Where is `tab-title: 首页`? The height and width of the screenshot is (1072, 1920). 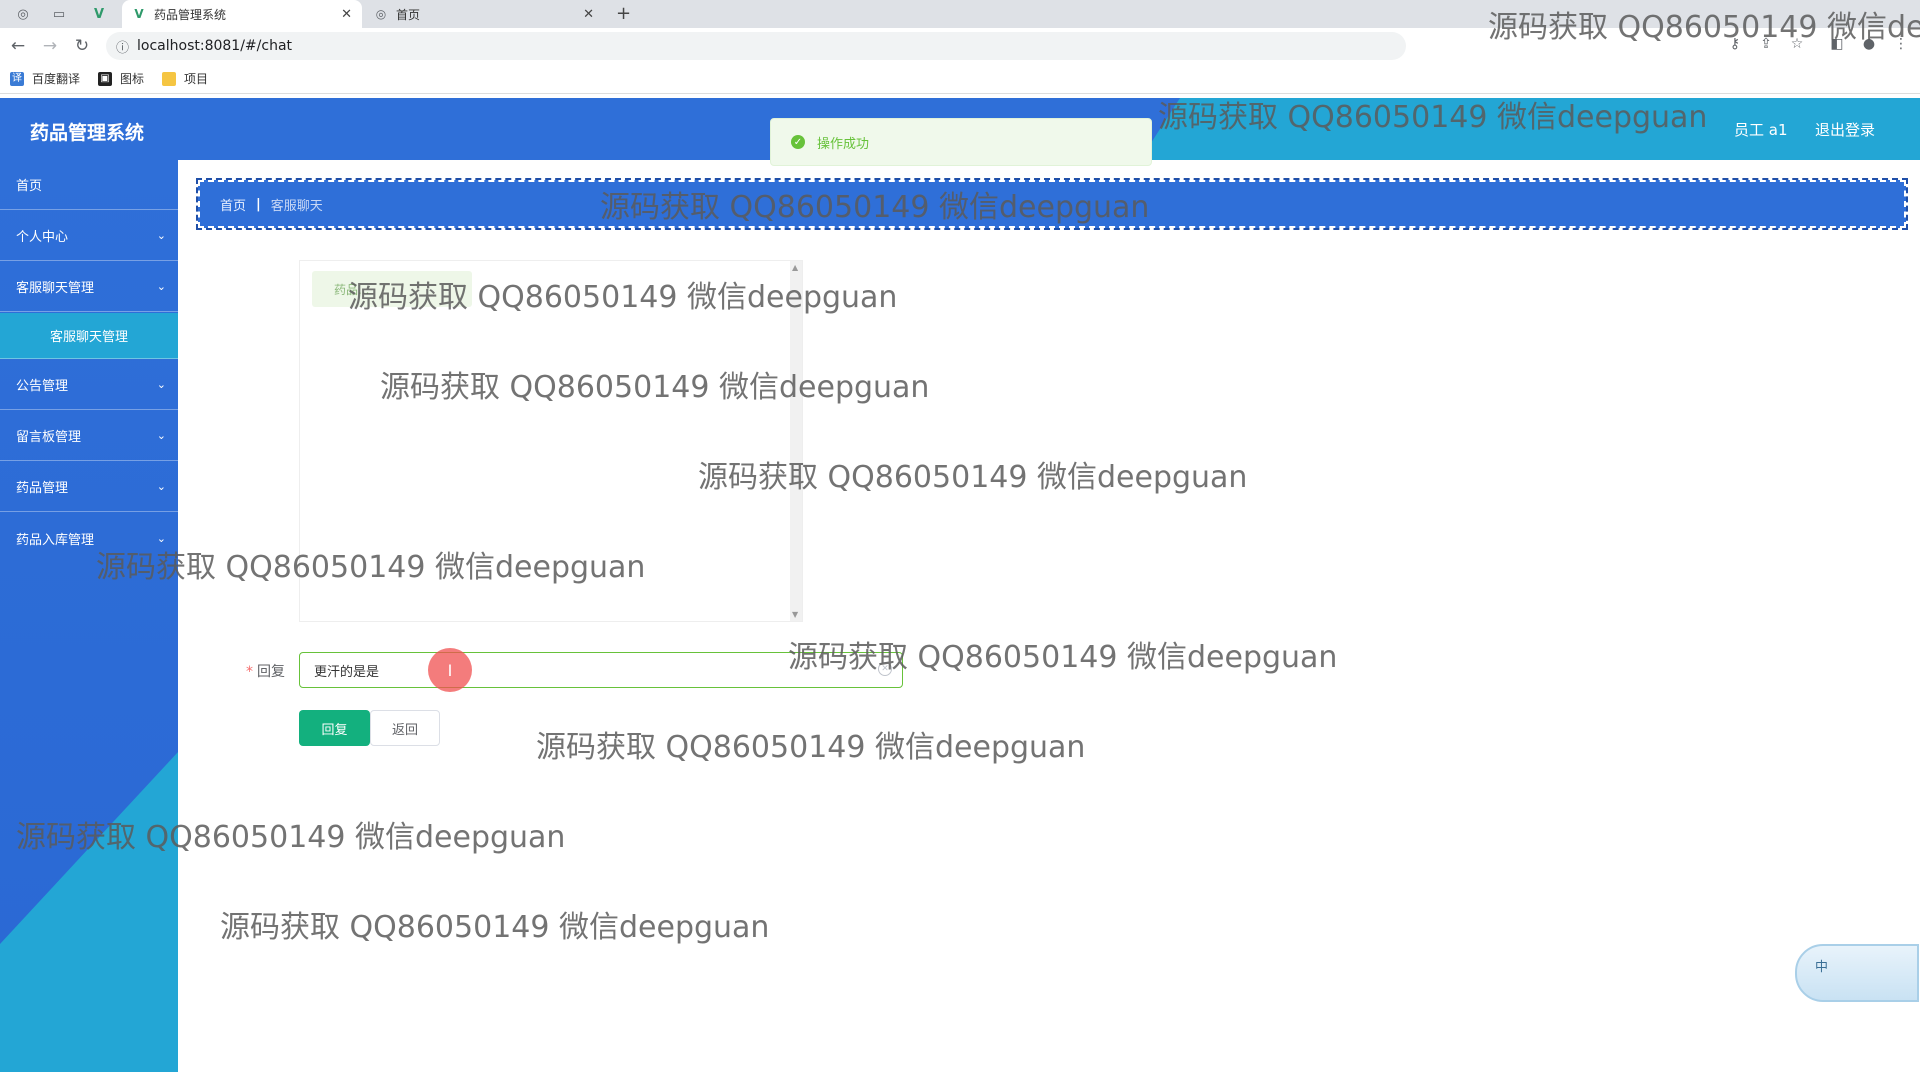 tab-title: 首页 is located at coordinates (408, 14).